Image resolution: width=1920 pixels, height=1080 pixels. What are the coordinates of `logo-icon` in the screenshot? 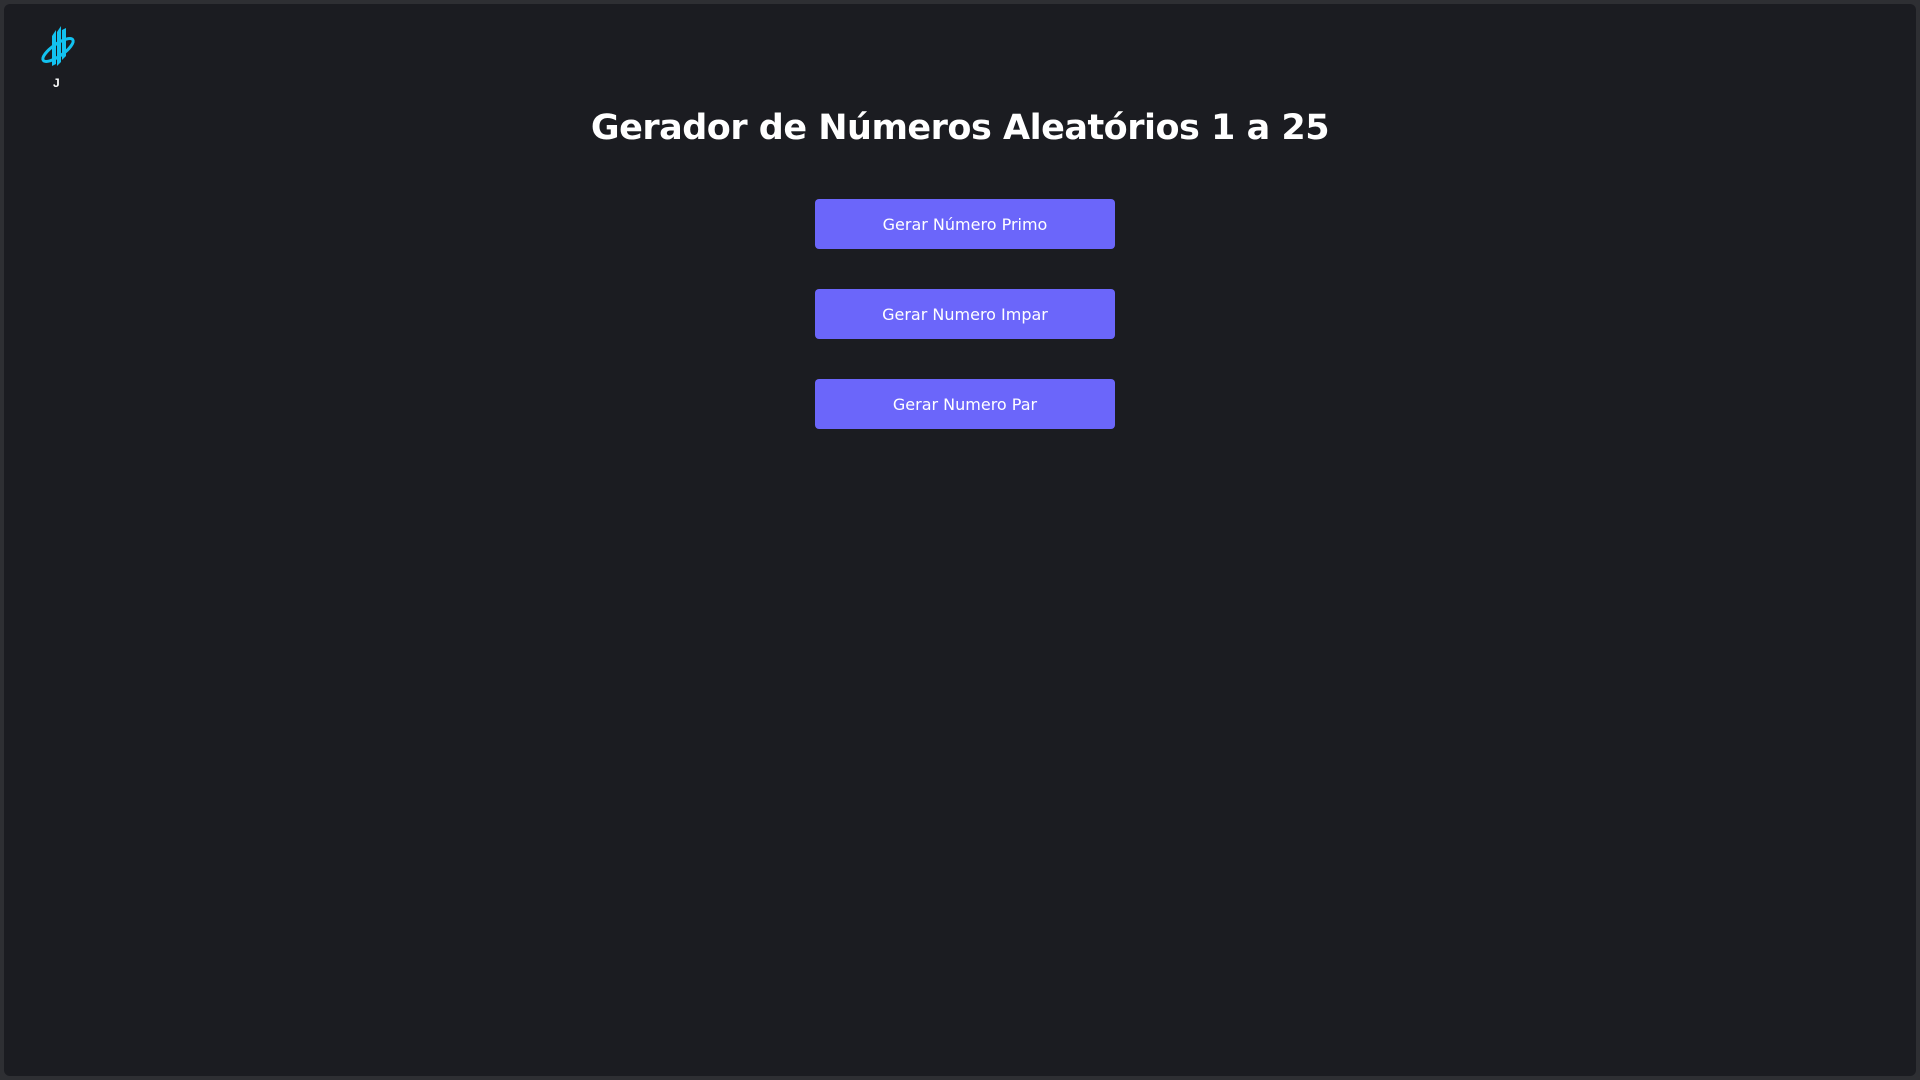 It's located at (58, 46).